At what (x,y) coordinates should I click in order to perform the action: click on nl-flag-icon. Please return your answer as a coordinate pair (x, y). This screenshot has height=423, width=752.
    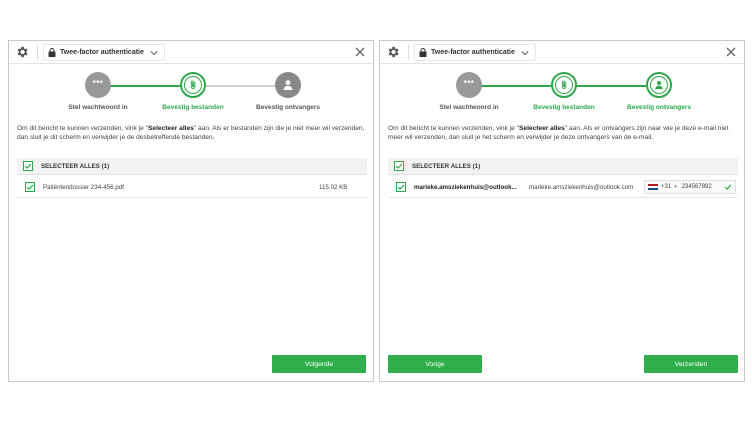
    Looking at the image, I should click on (653, 187).